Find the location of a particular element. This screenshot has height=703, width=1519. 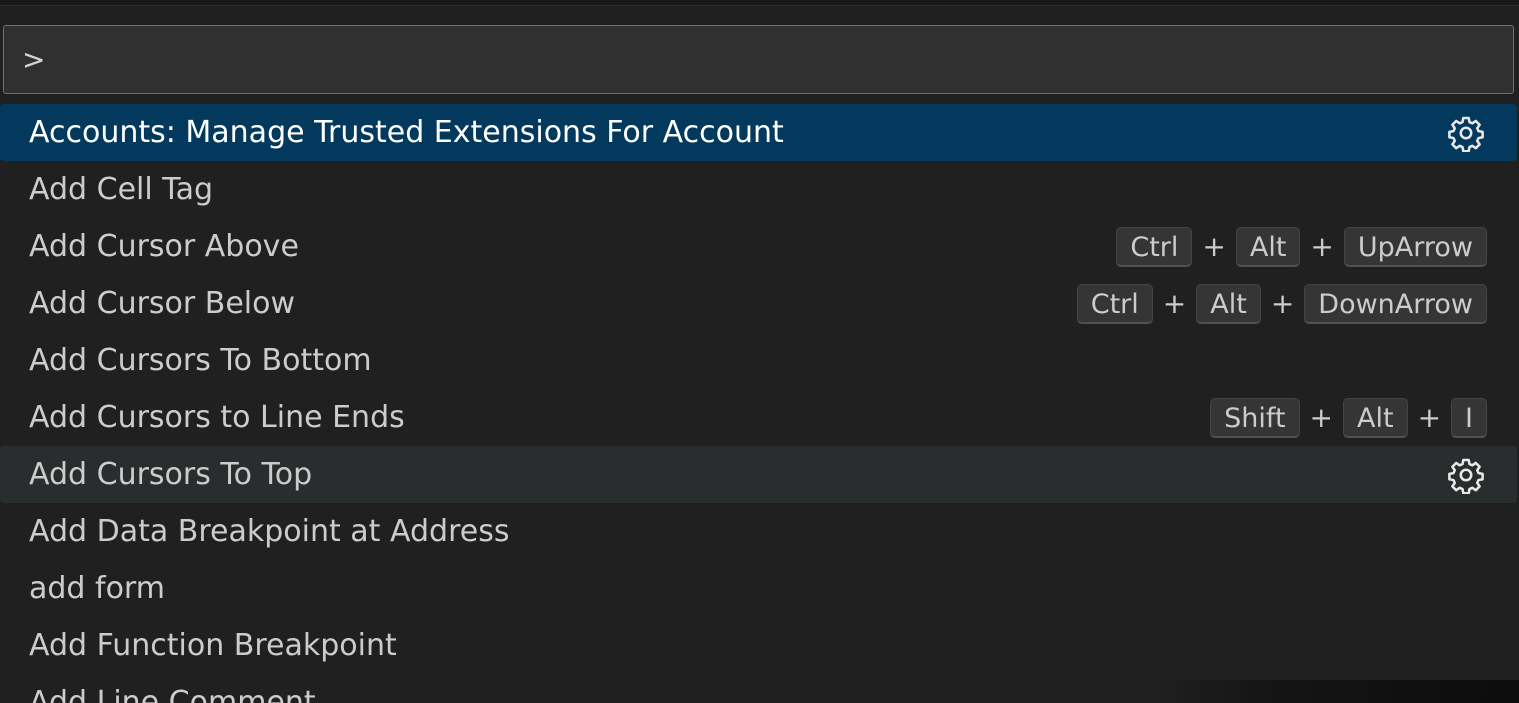

command-label: Add Cursor Above is located at coordinates (164, 246).